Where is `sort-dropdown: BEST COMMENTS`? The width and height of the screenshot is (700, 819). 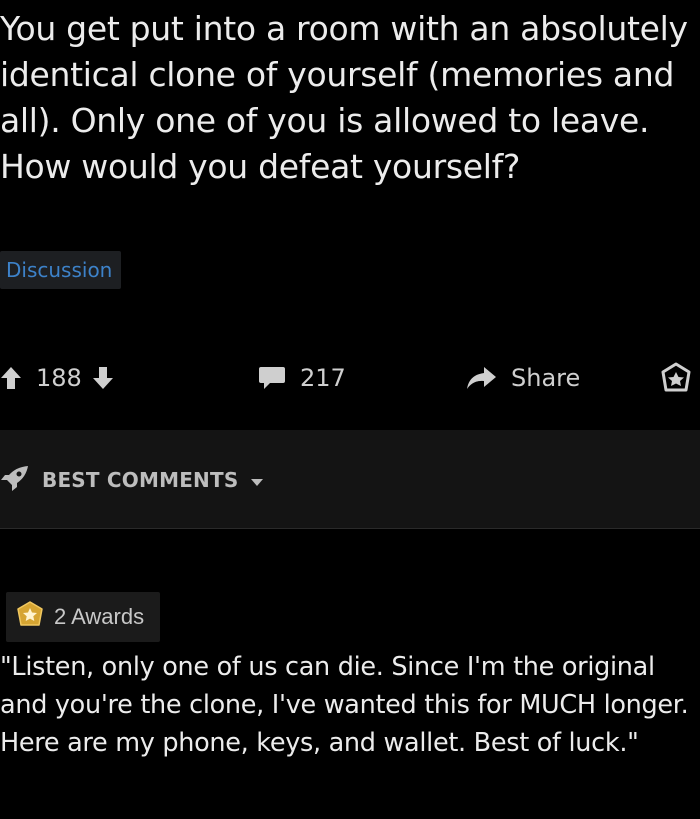 sort-dropdown: BEST COMMENTS is located at coordinates (132, 480).